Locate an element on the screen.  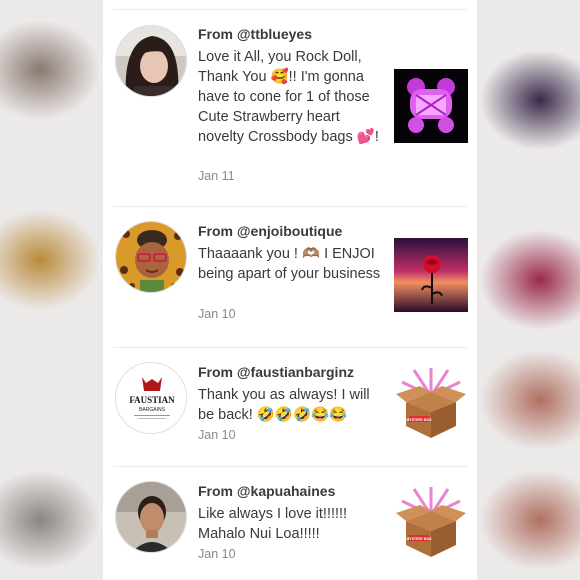
pink-bear-bag-photo is located at coordinates (431, 106).